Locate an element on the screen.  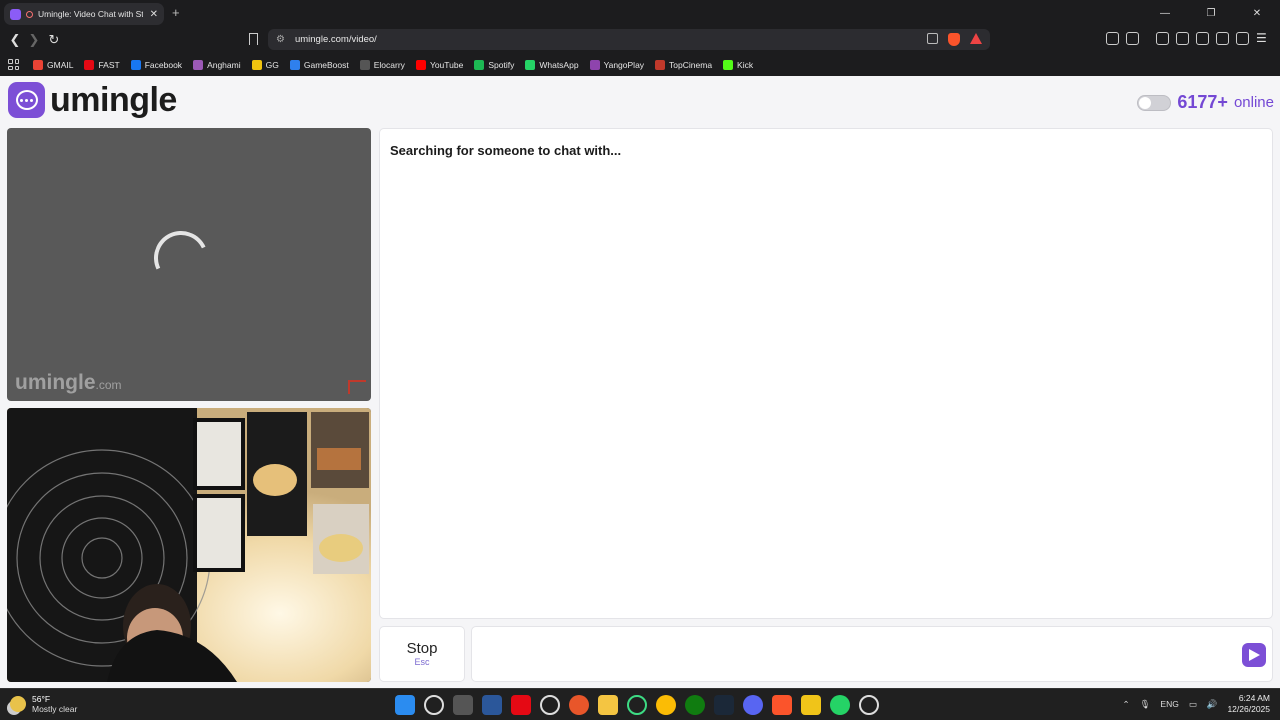
weather-condition: Mostly clear is located at coordinates (55, 709).